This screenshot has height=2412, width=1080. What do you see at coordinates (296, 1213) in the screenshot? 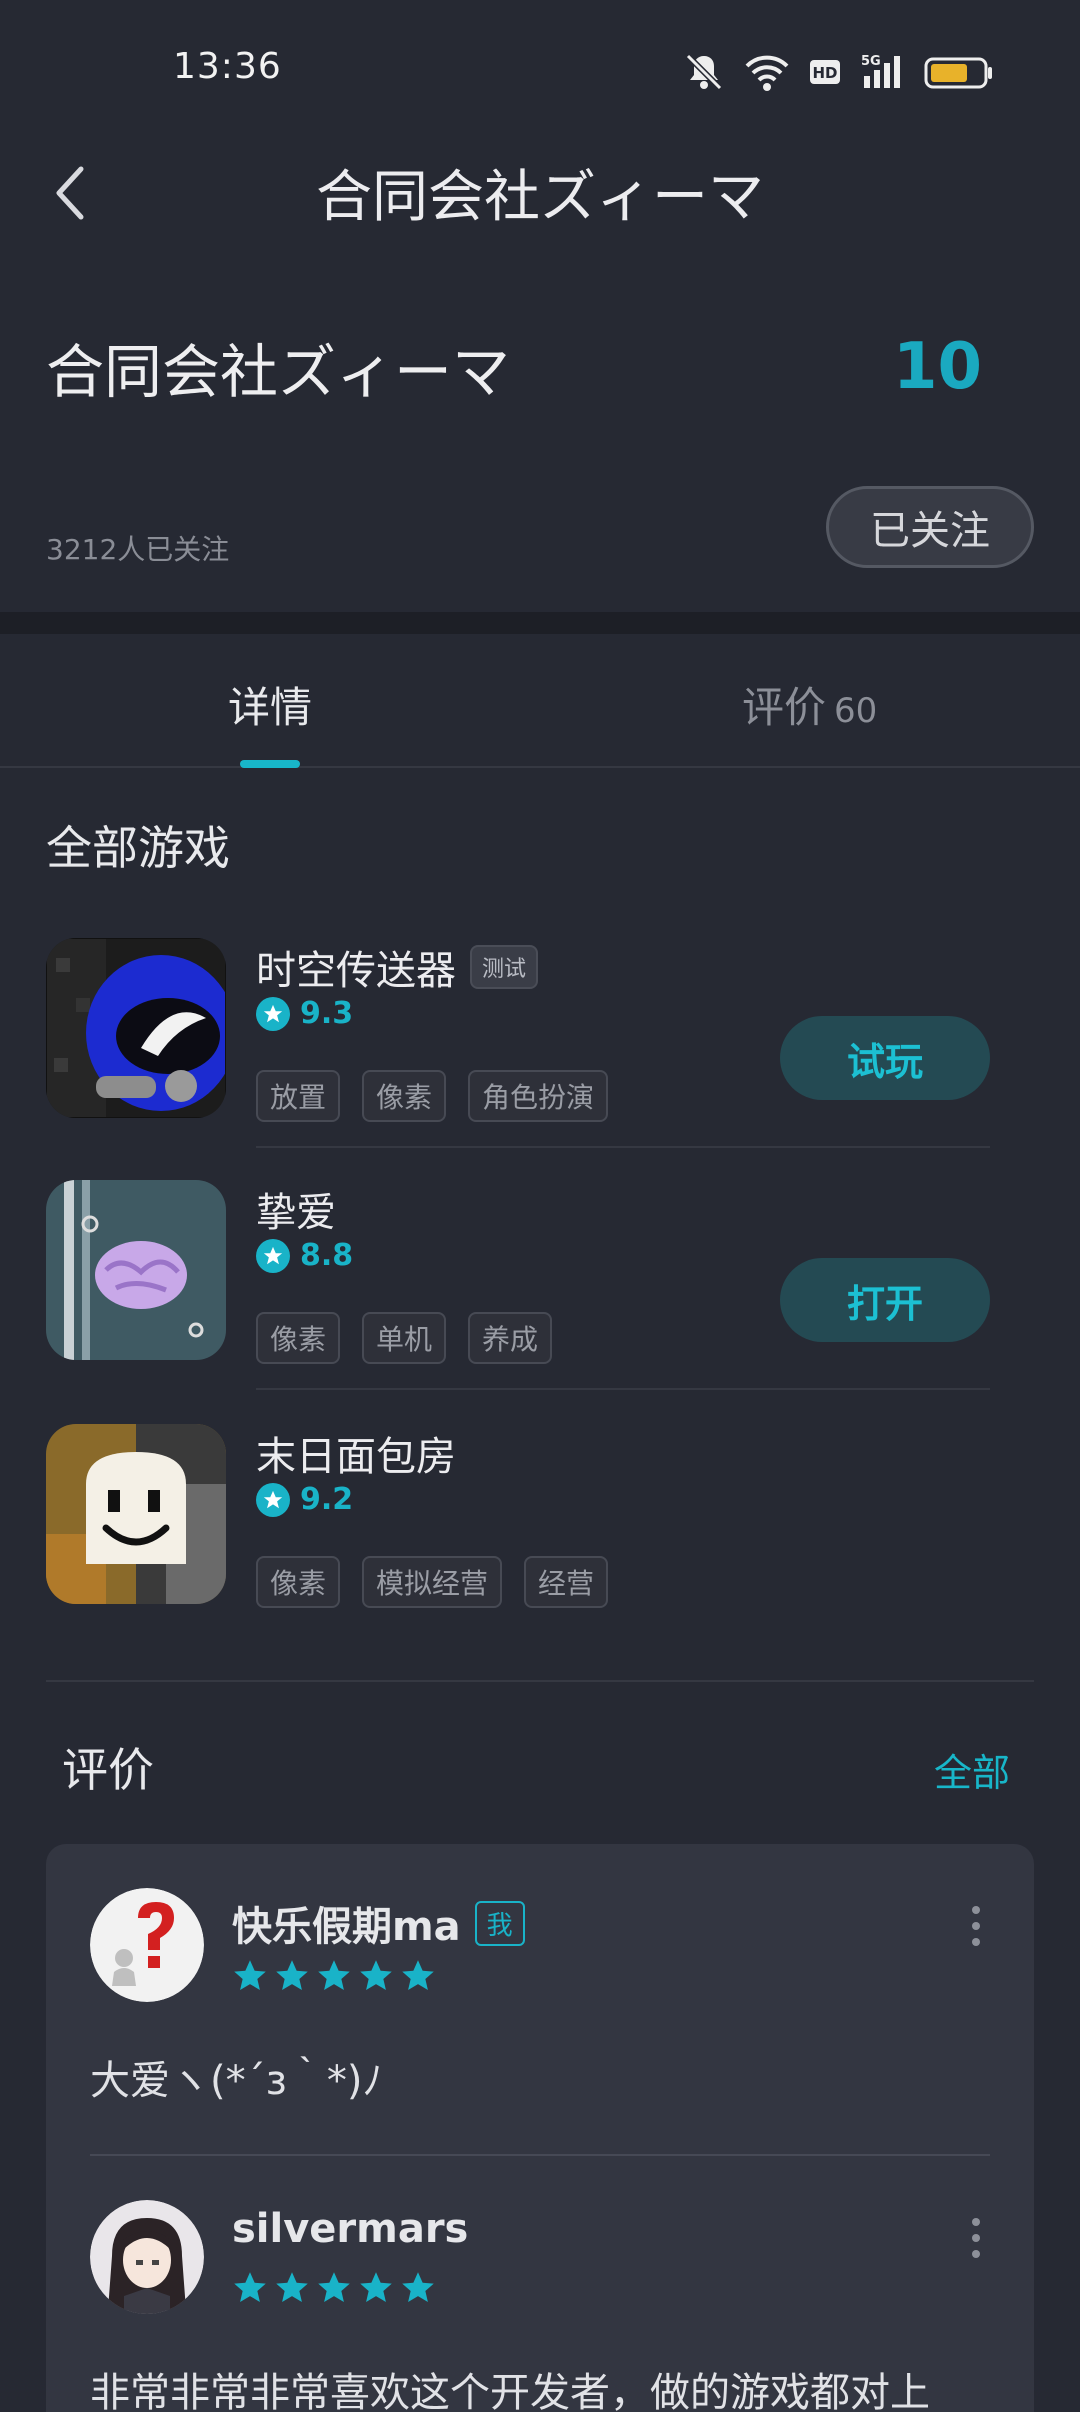
I see `game-name: 挚爱` at bounding box center [296, 1213].